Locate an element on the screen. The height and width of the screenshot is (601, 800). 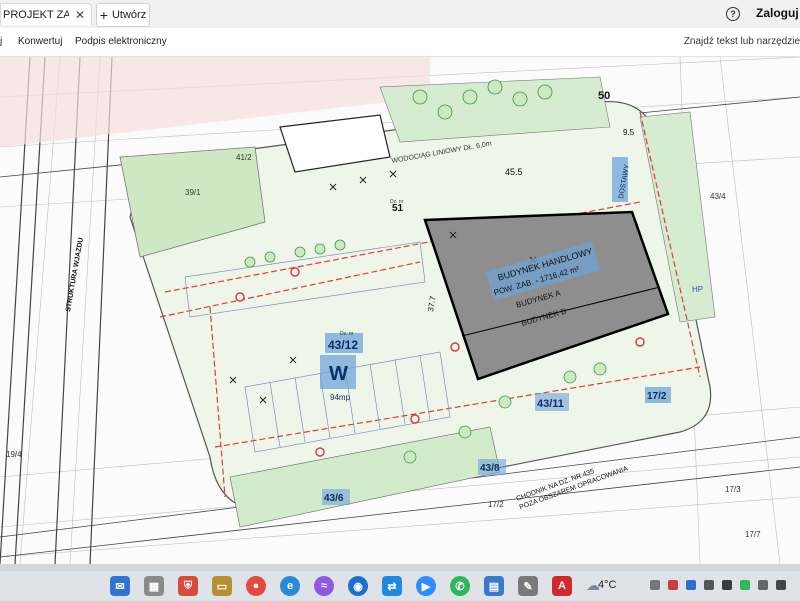
parcel-prefix-51: Dz. nr is located at coordinates (397, 202).